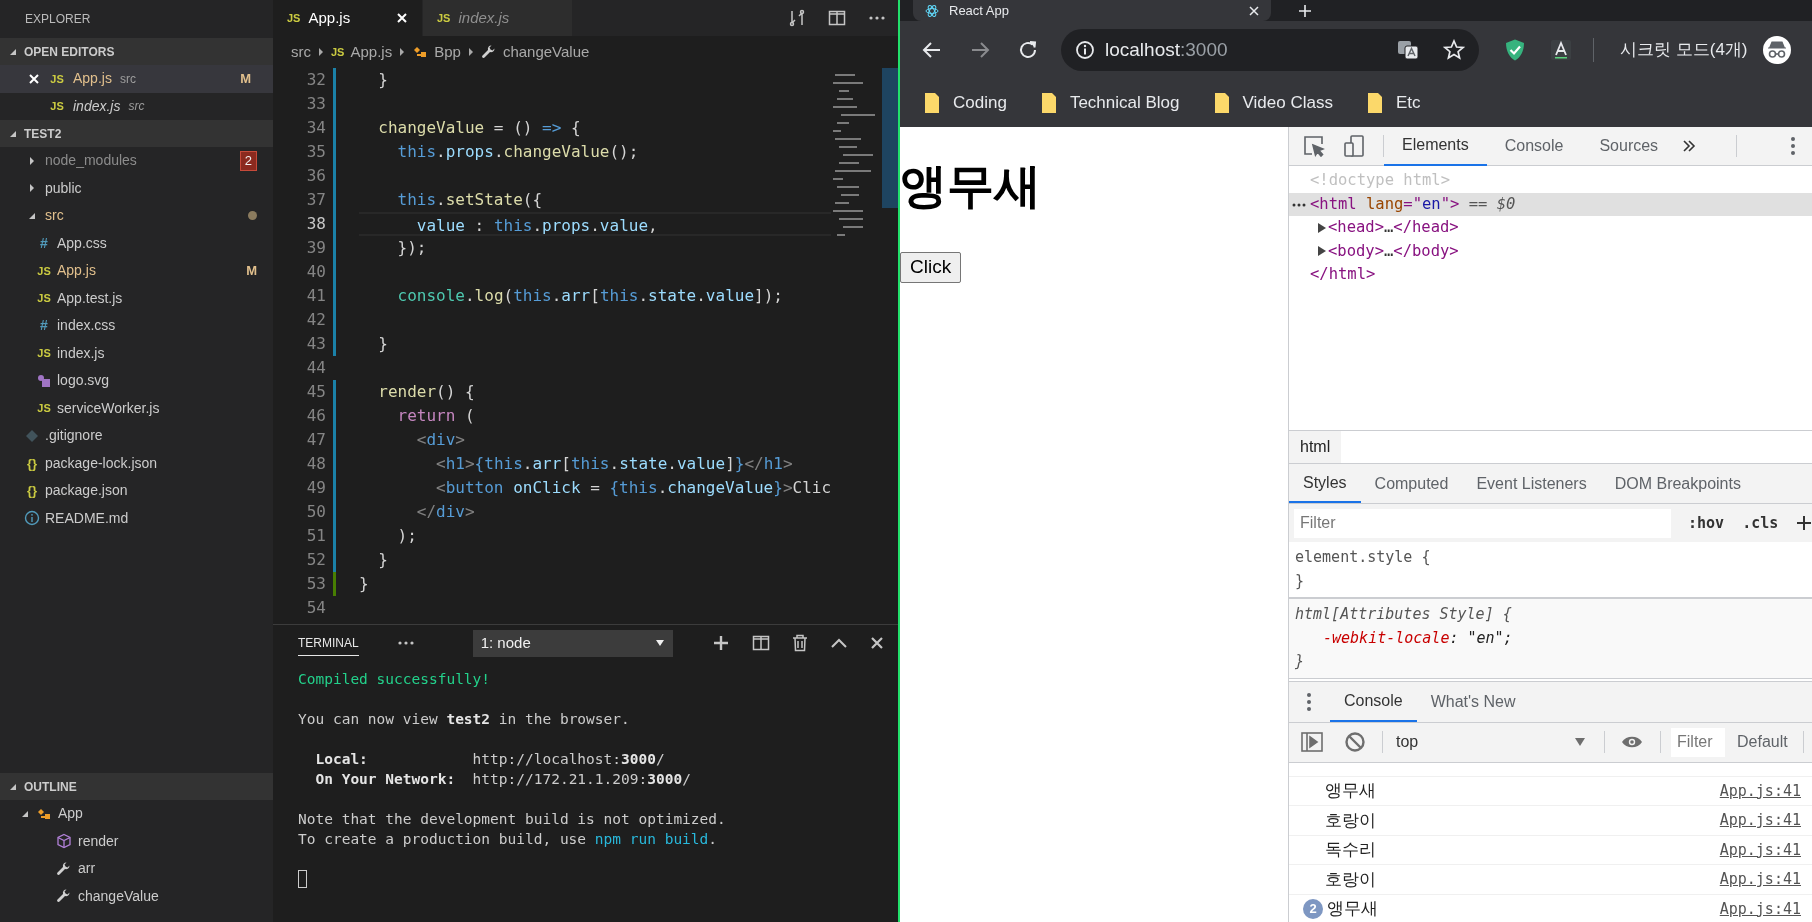 The height and width of the screenshot is (922, 1812). What do you see at coordinates (800, 643) in the screenshot?
I see `trash-icon` at bounding box center [800, 643].